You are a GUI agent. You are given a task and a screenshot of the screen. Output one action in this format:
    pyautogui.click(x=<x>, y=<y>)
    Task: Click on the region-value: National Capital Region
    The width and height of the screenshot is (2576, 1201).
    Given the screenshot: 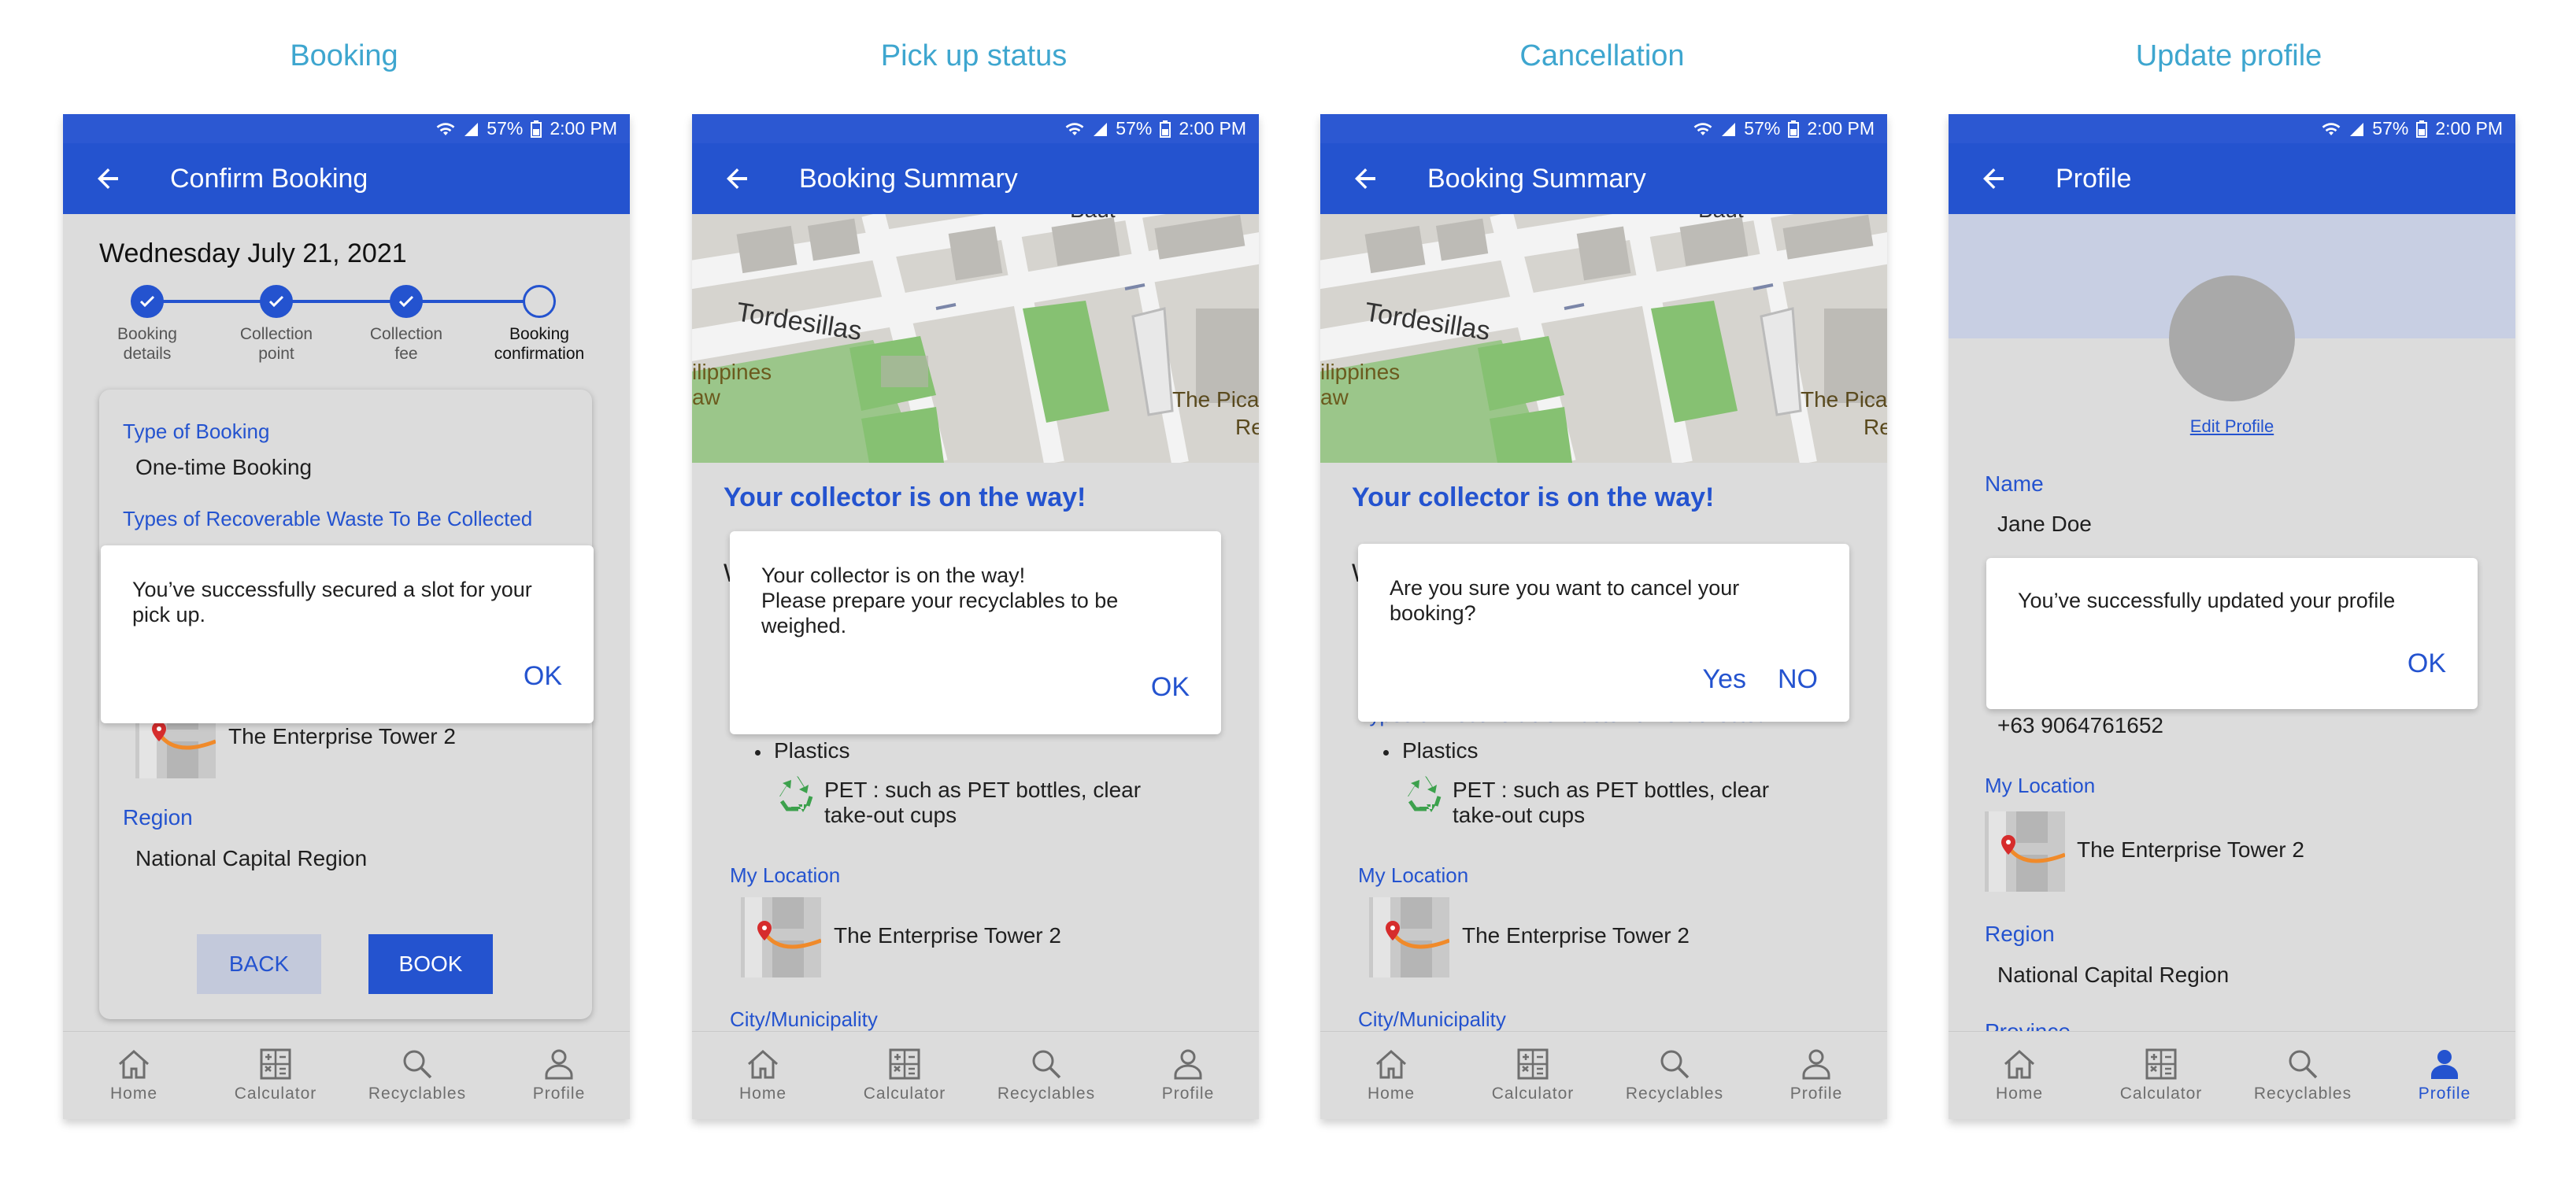 What is the action you would take?
    pyautogui.click(x=251, y=858)
    